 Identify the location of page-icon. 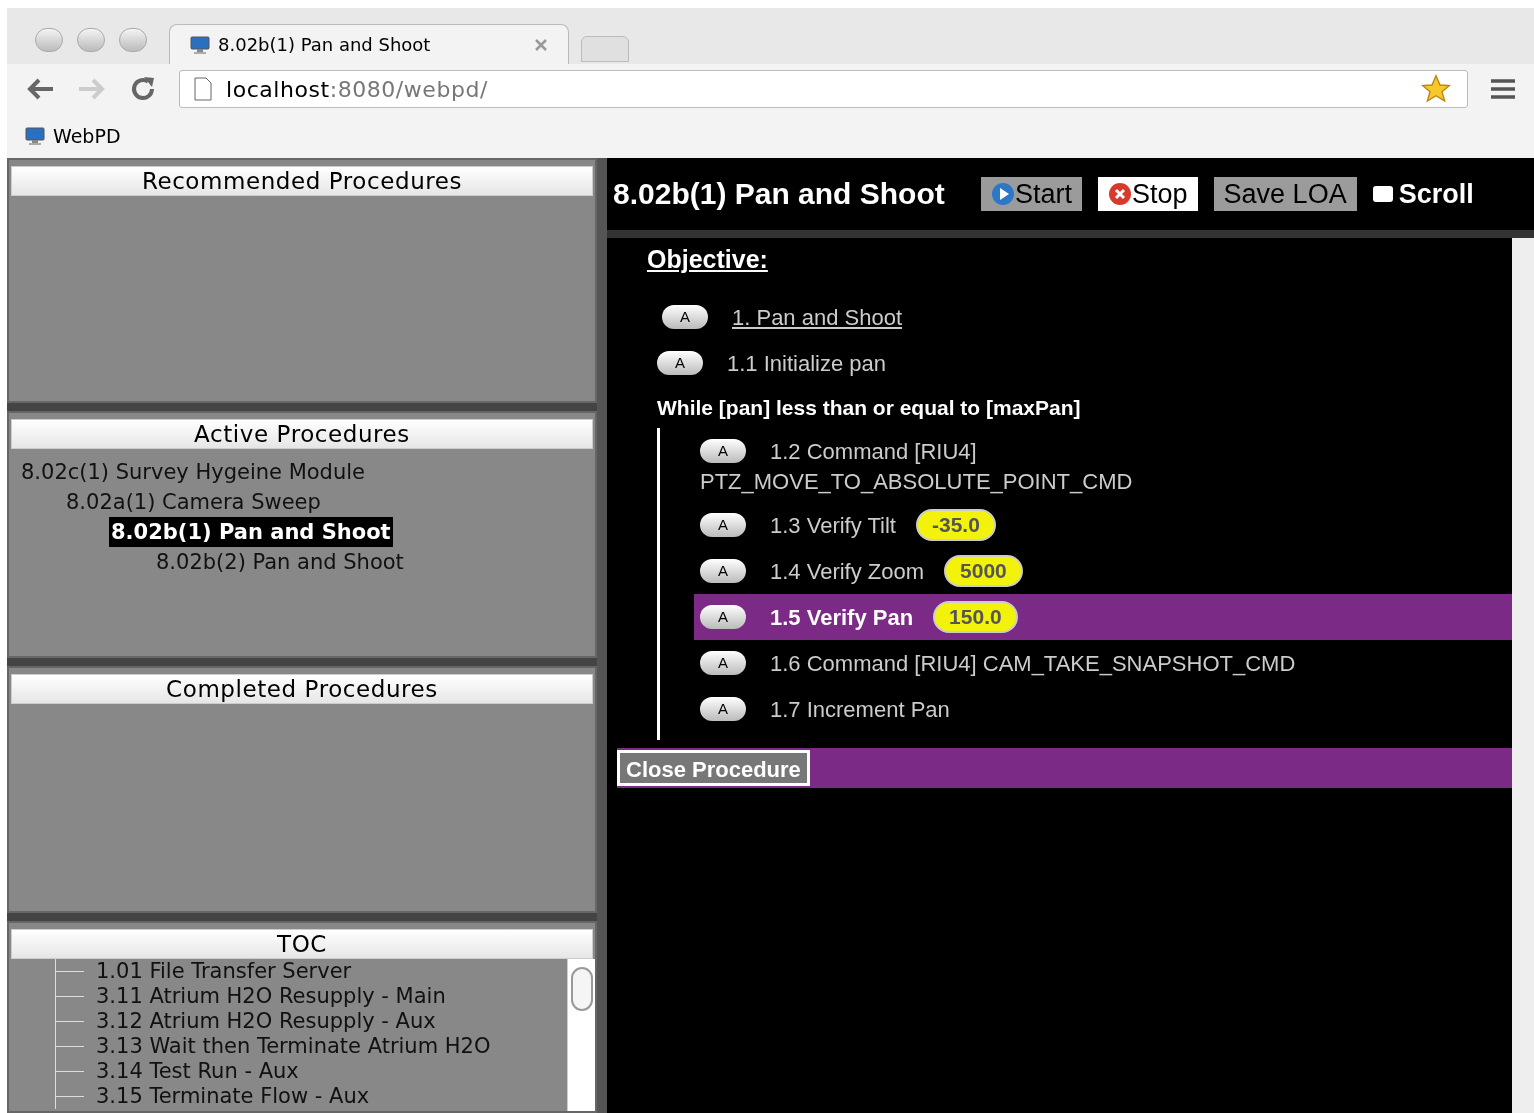
(203, 89).